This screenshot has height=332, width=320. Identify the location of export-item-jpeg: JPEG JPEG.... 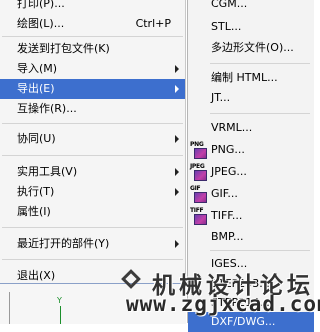
(251, 172).